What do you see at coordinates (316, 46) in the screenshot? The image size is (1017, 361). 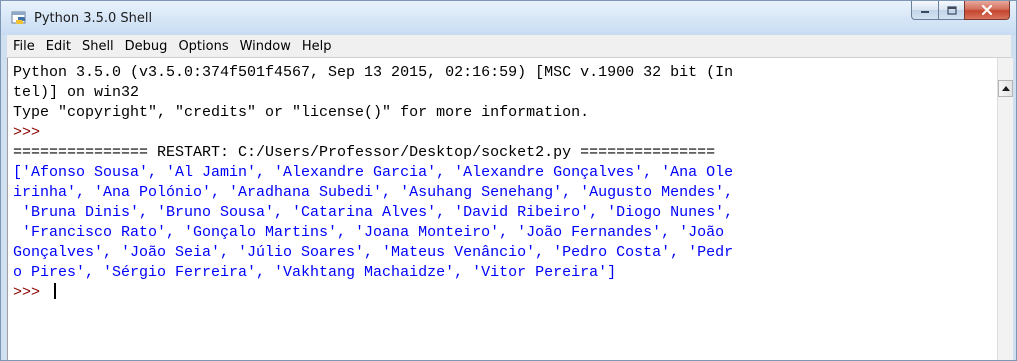 I see `menu-help: Help` at bounding box center [316, 46].